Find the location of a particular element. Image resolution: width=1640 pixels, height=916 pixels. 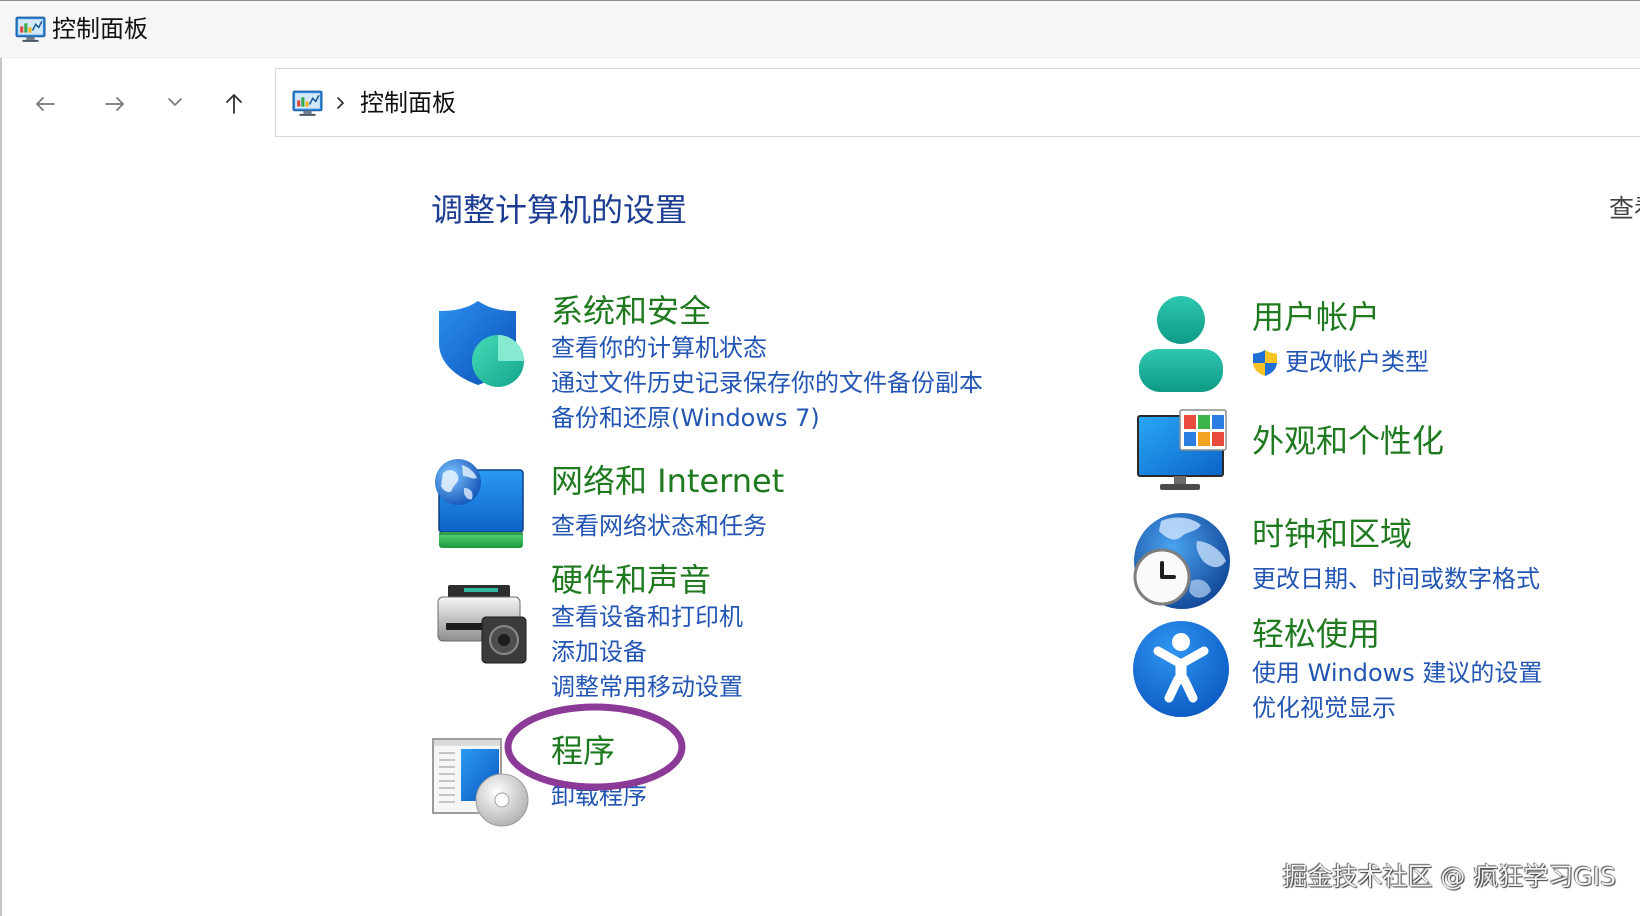

link-add-device: 添加设备 is located at coordinates (647, 652).